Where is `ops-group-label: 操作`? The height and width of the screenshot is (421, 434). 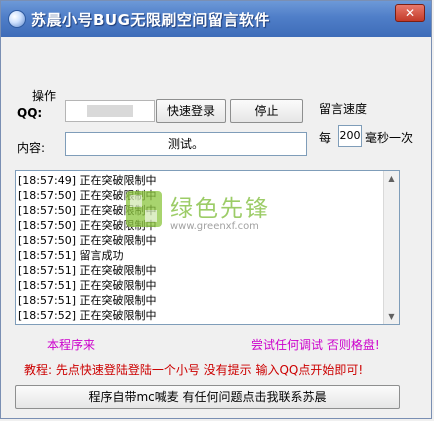
ops-group-label: 操作 is located at coordinates (44, 96).